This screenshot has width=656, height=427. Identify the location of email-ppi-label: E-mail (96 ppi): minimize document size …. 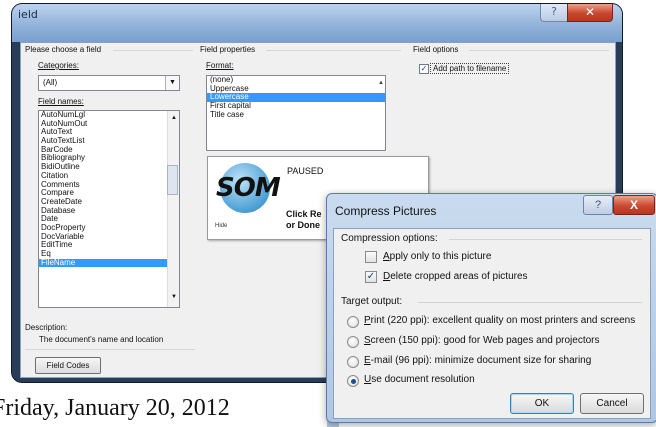
(477, 360).